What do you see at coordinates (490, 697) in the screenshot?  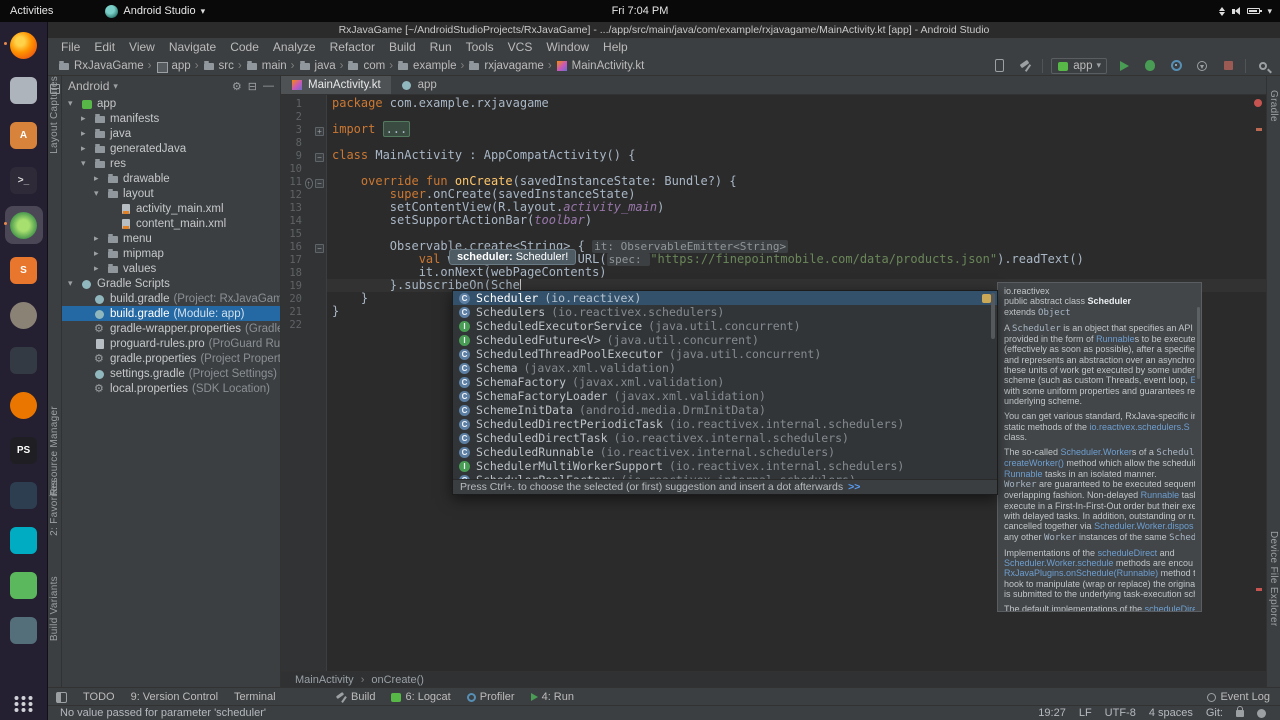 I see `toolwindow-Profiler: Profiler` at bounding box center [490, 697].